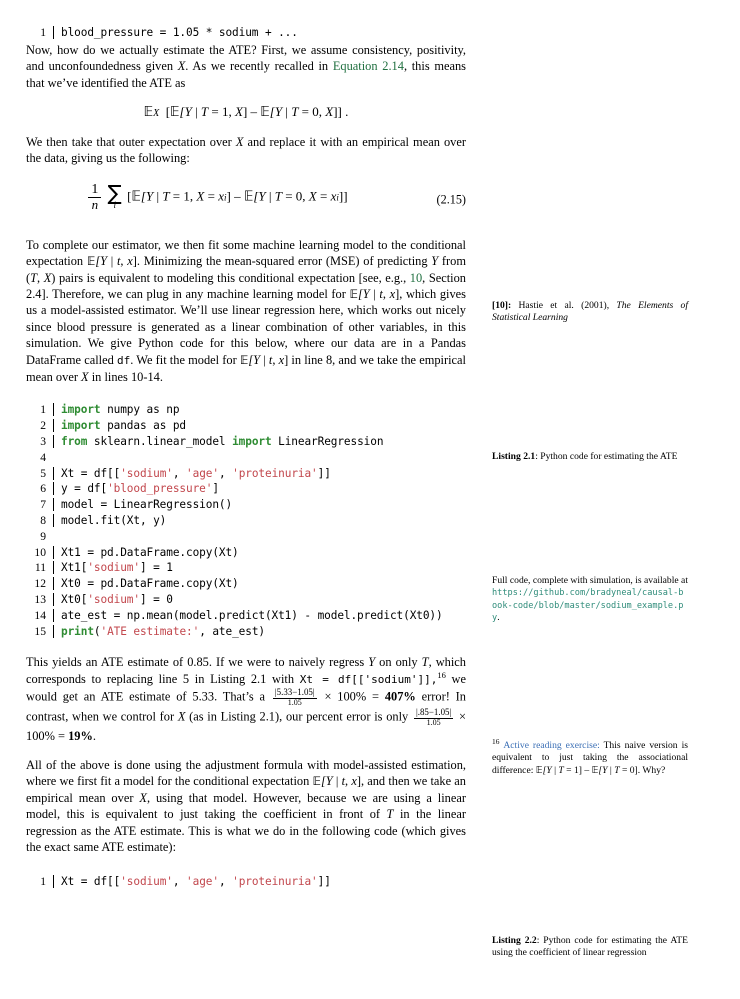 The image size is (740, 999). What do you see at coordinates (43, 442) in the screenshot?
I see `code-line-number: 3` at bounding box center [43, 442].